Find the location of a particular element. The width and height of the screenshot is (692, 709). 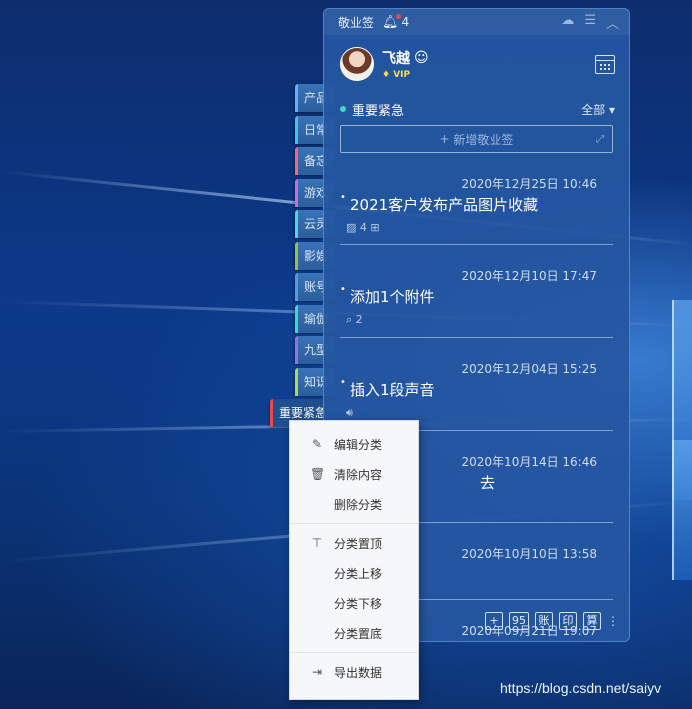

note-title: 添加1个附件 is located at coordinates (468, 295).